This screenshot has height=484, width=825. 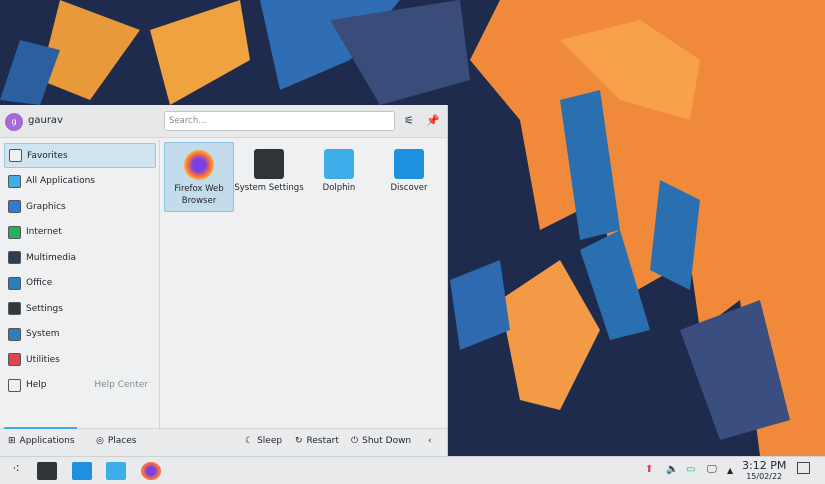 I want to click on sidebar-item-multimedia: Multimedia, so click(x=80, y=257).